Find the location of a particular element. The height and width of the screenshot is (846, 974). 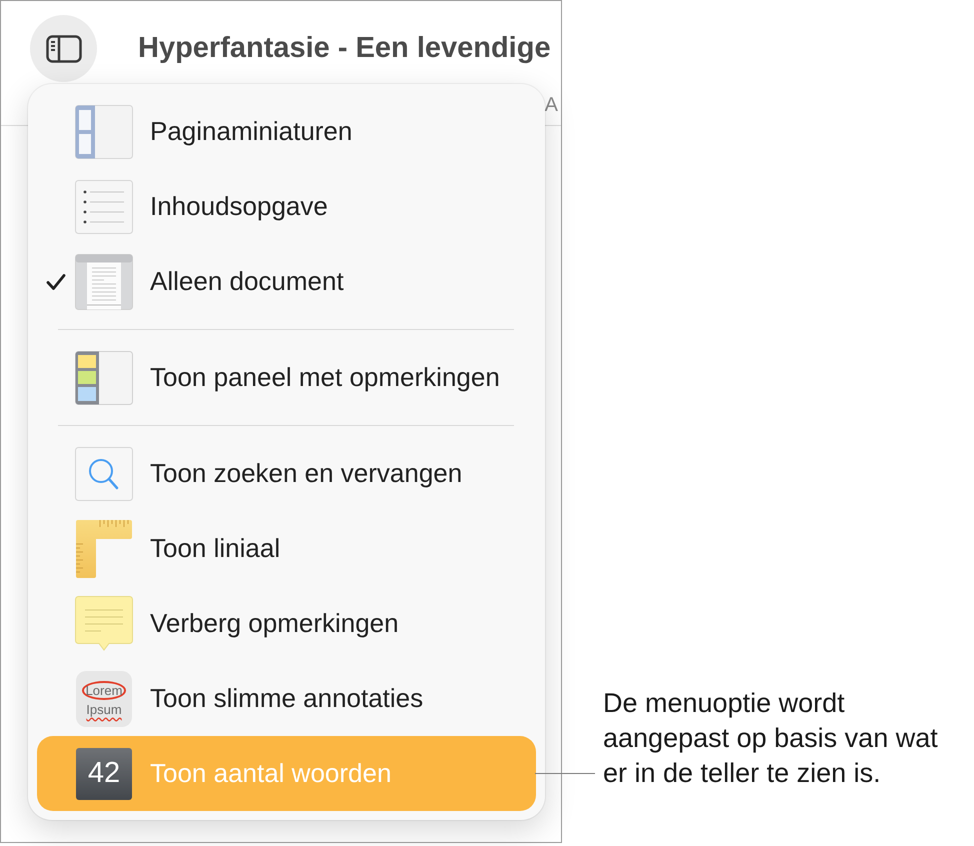

callout-text: De menuoptie wordt aangepast op basis van wat er in de teller te zien is. is located at coordinates (771, 738).